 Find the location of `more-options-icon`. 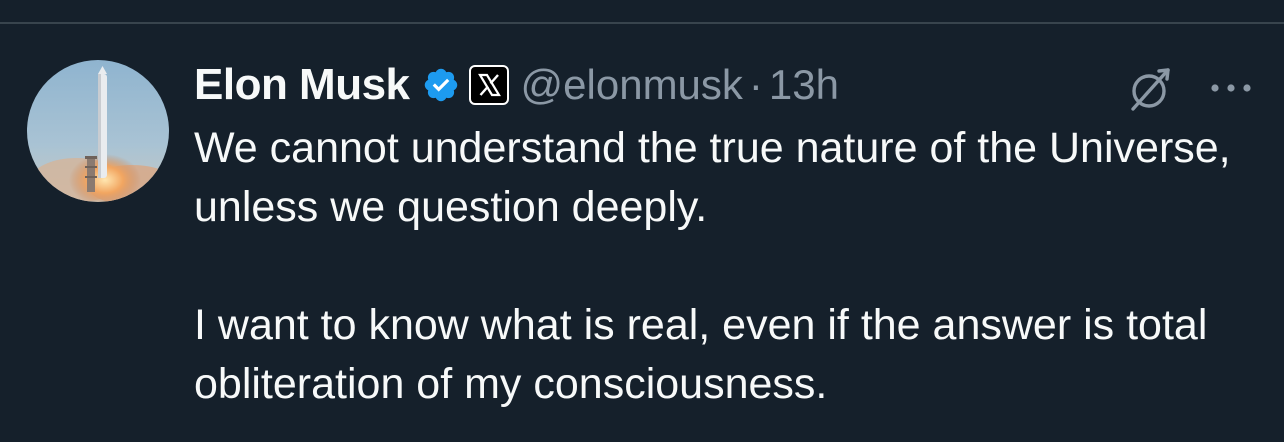

more-options-icon is located at coordinates (1231, 88).